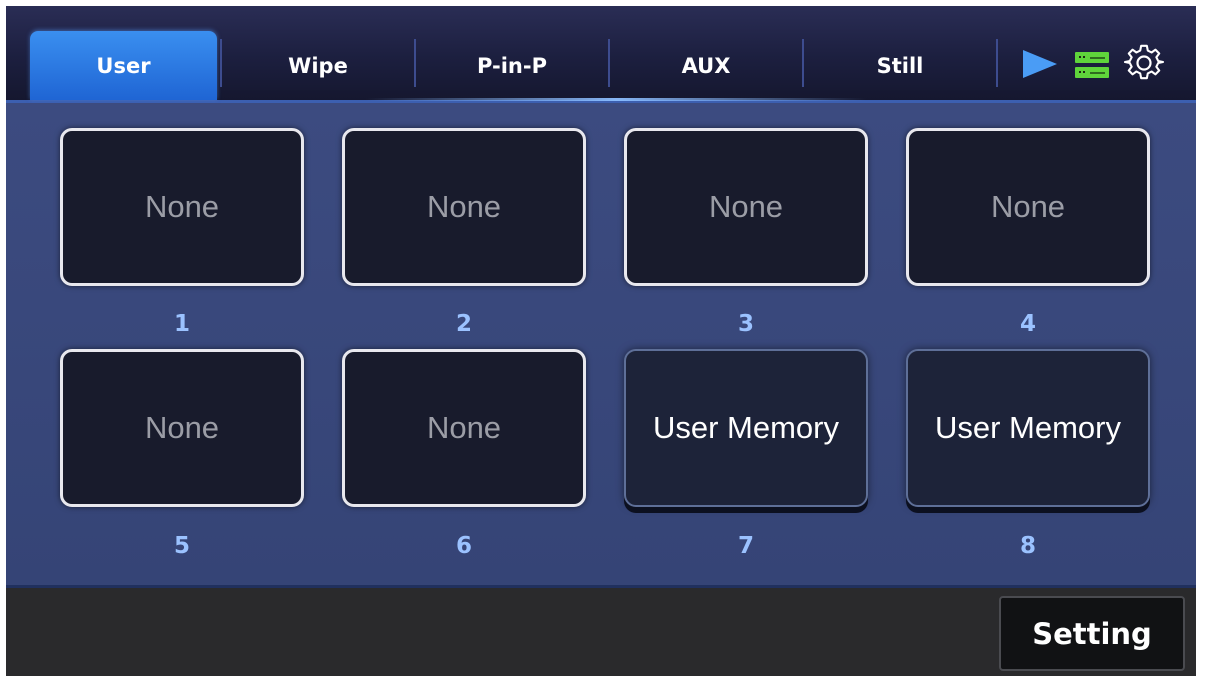 This screenshot has width=1208, height=682. Describe the element at coordinates (182, 428) in the screenshot. I see `memory-slot-5: None` at that location.